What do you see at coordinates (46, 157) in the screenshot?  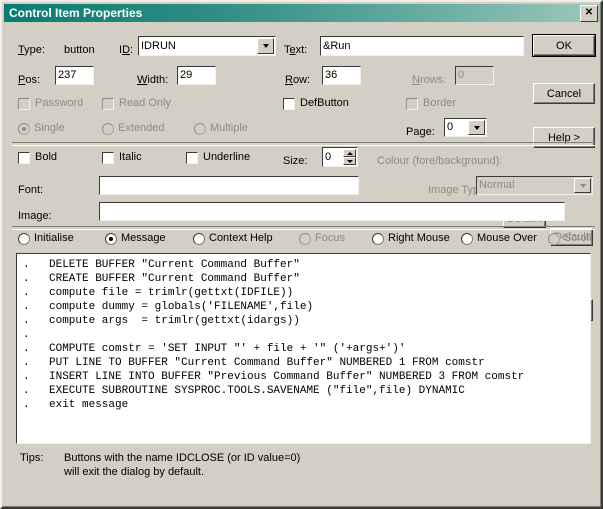 I see `bold-checkbox-label: Bold` at bounding box center [46, 157].